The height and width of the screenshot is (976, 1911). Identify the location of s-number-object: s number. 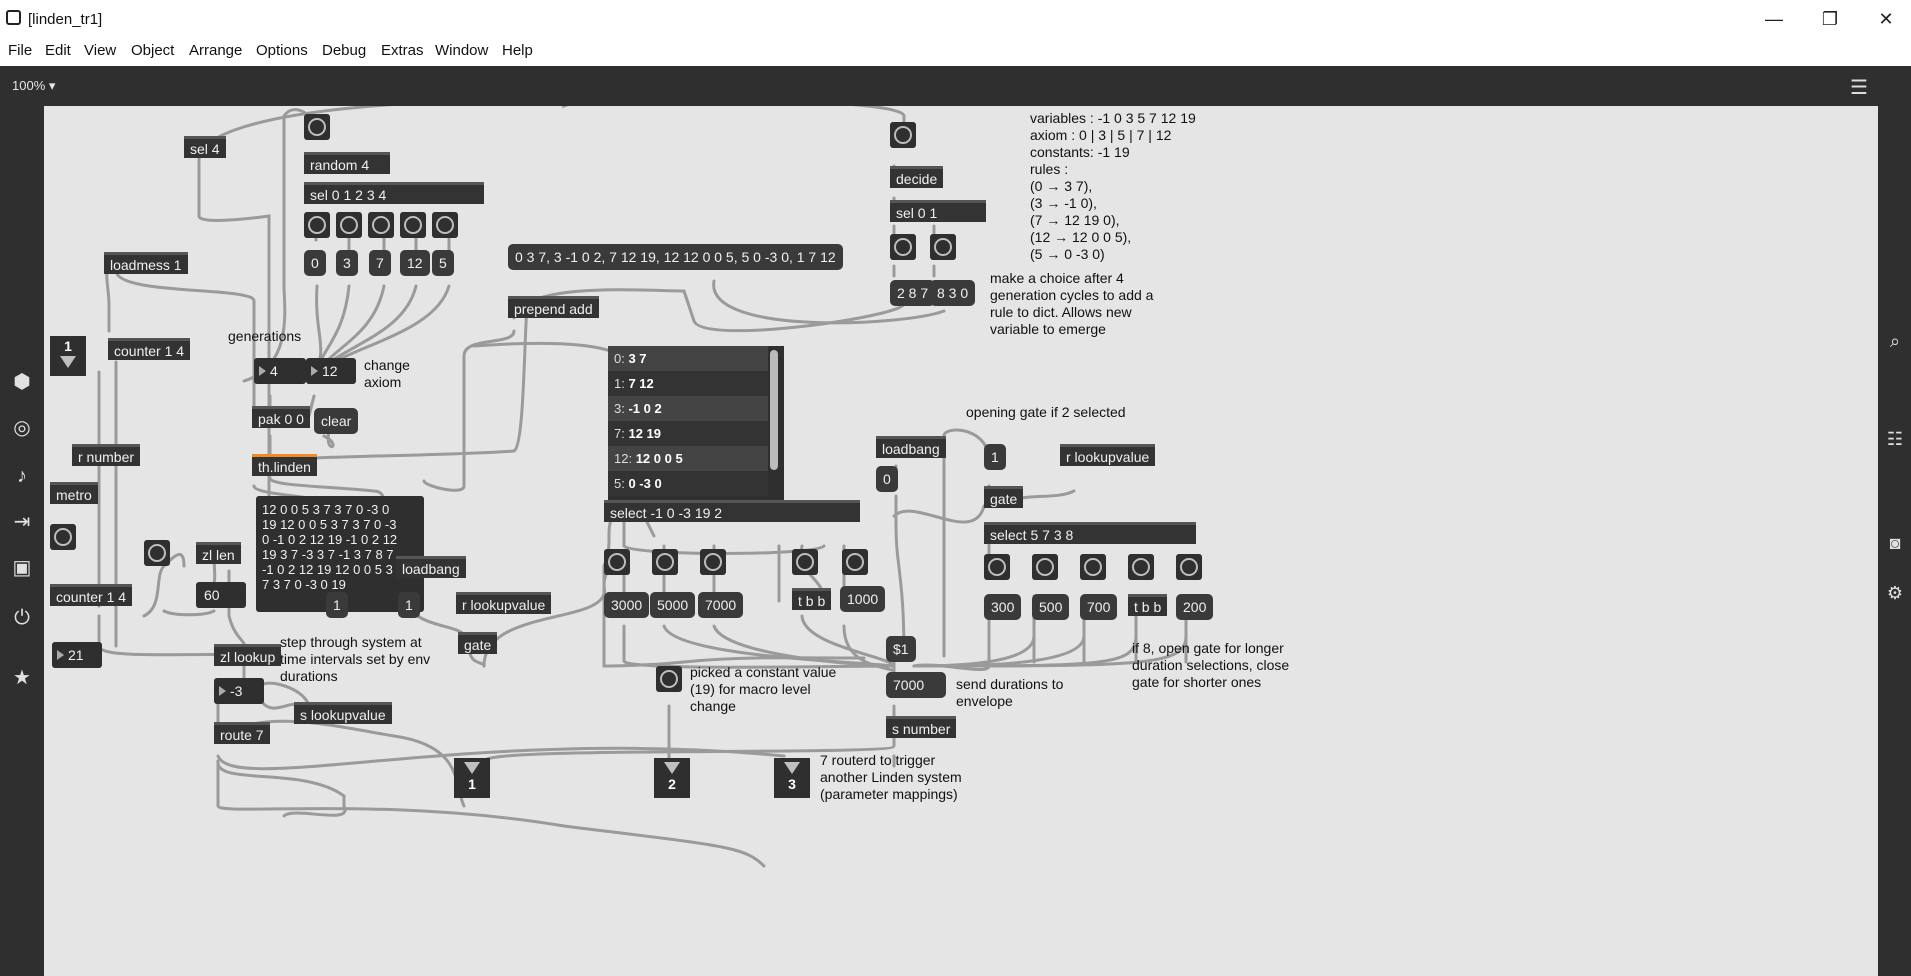
(921, 727).